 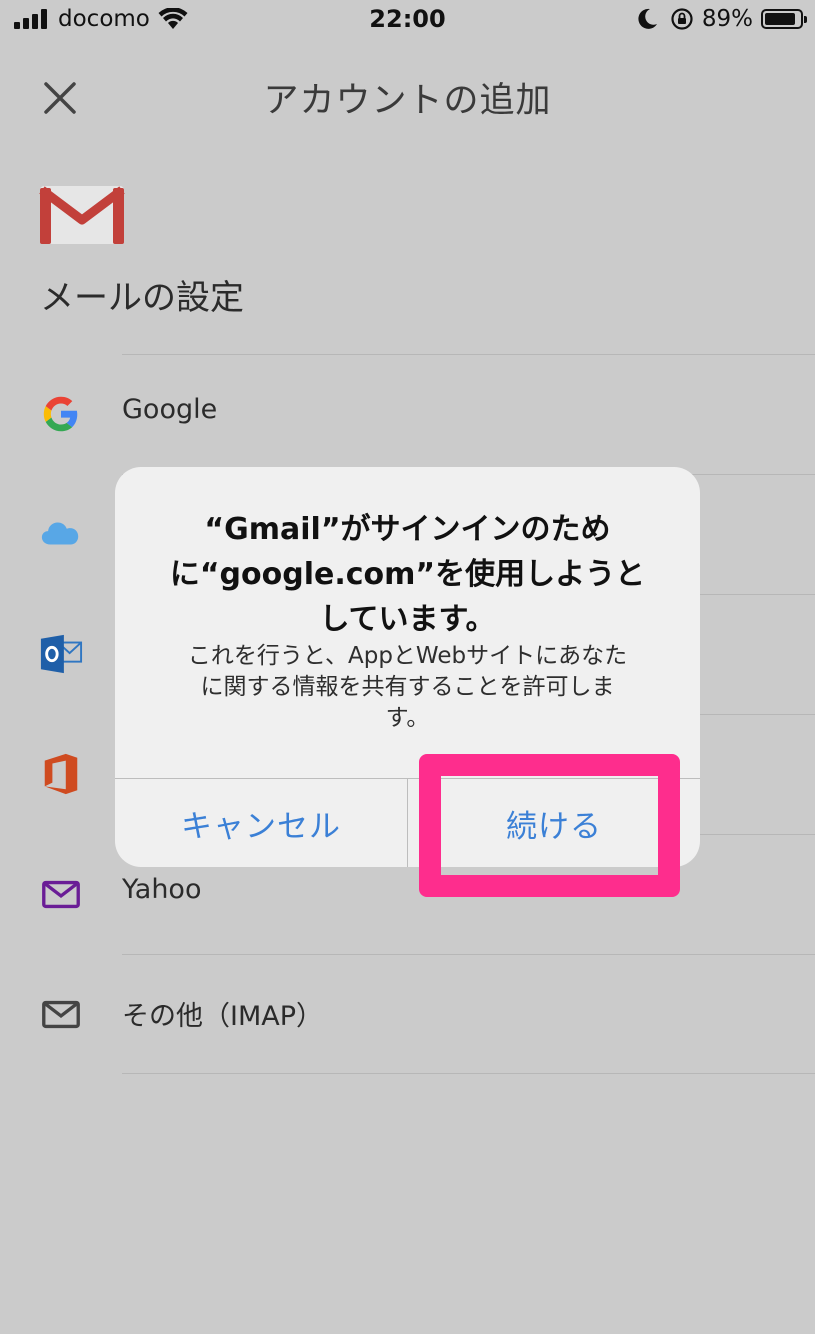 What do you see at coordinates (407, 529) in the screenshot?
I see `alert-title-line: “Gmail”がサインインのため` at bounding box center [407, 529].